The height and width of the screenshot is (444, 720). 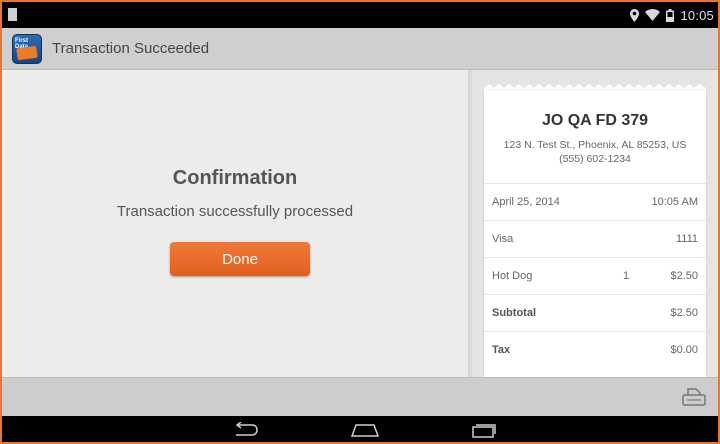 What do you see at coordinates (686, 239) in the screenshot?
I see `row-value: 1111` at bounding box center [686, 239].